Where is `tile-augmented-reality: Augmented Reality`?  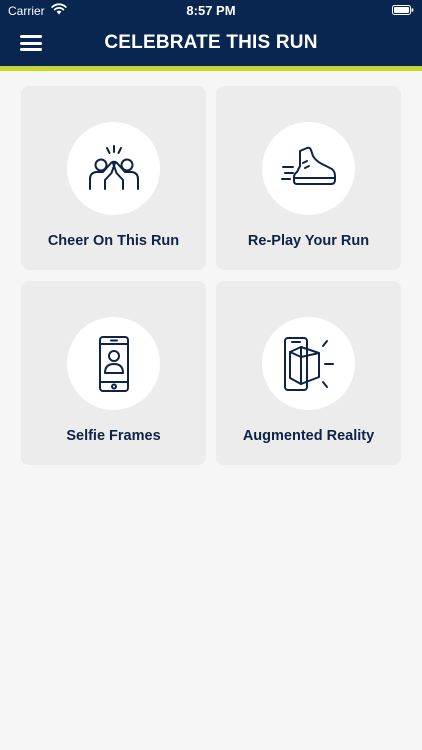 tile-augmented-reality: Augmented Reality is located at coordinates (308, 373).